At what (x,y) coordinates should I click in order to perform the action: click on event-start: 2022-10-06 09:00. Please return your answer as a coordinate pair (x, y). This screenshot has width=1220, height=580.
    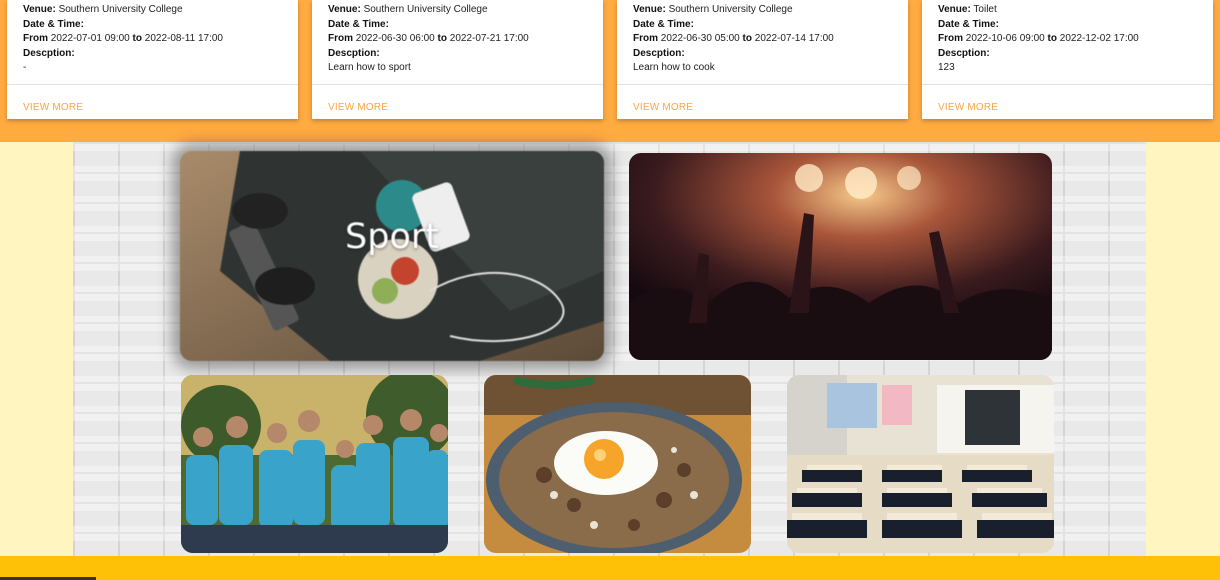
    Looking at the image, I should click on (1005, 38).